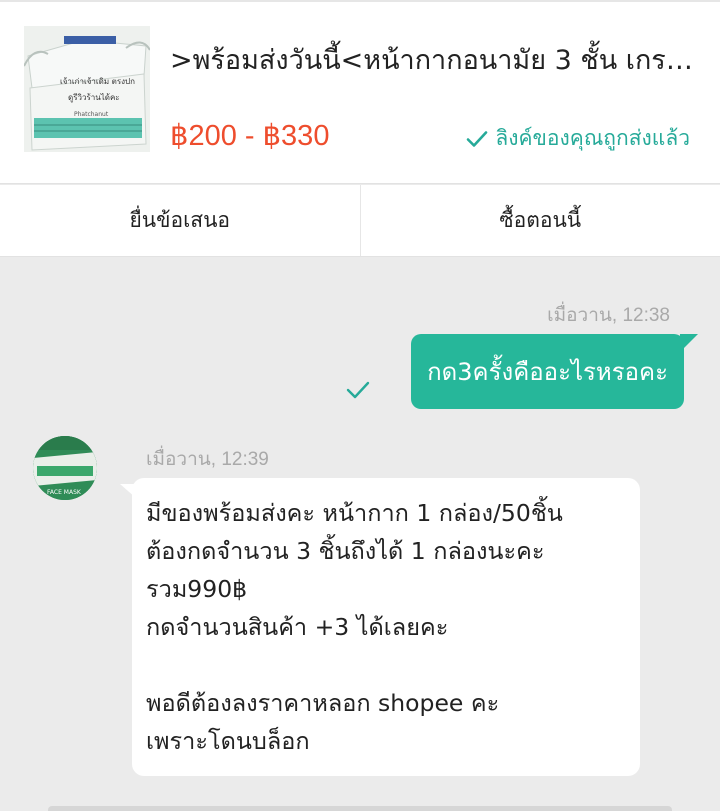  What do you see at coordinates (197, 589) in the screenshot?
I see `message-line: รวม990฿` at bounding box center [197, 589].